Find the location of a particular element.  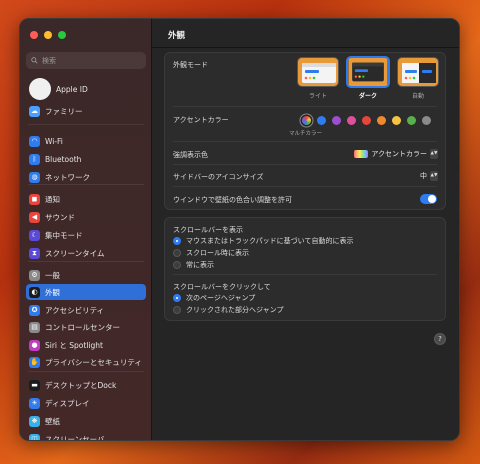

radio-scroll-auto: マウスまたはトラックパッドに基づいて自動的に表示 is located at coordinates (263, 241).